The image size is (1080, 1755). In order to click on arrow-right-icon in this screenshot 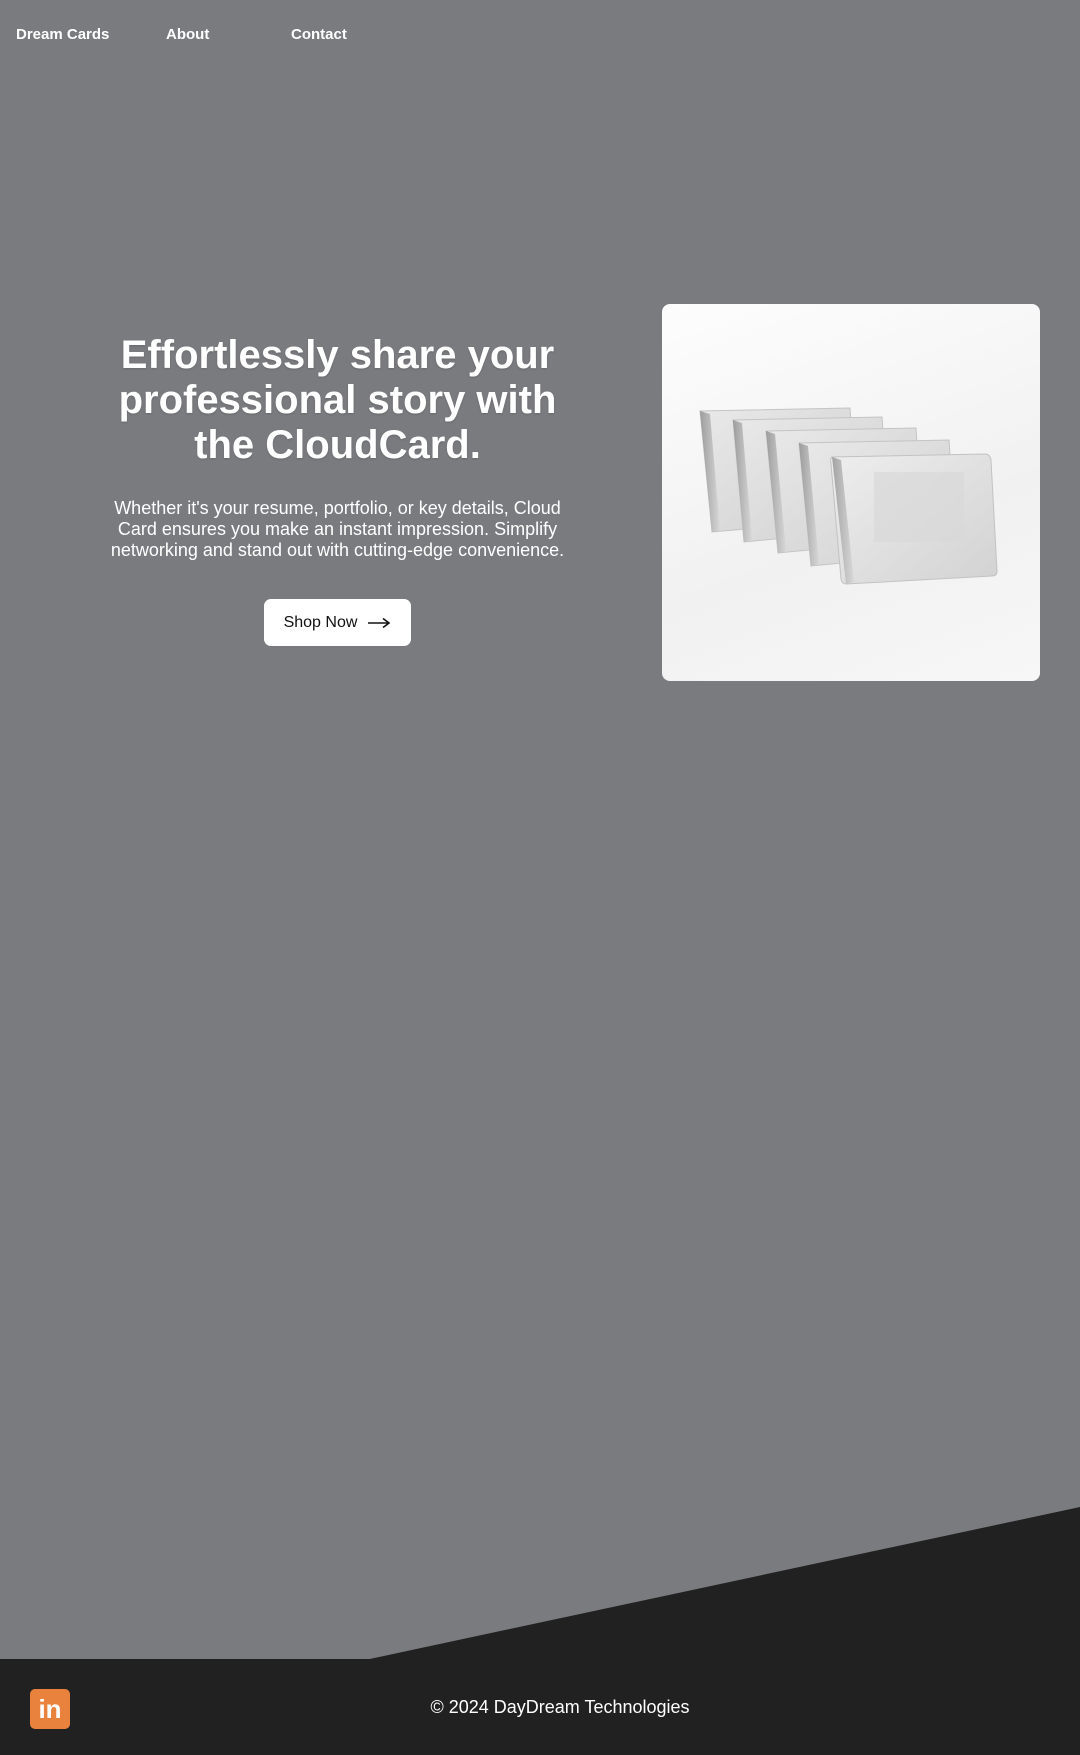, I will do `click(379, 622)`.